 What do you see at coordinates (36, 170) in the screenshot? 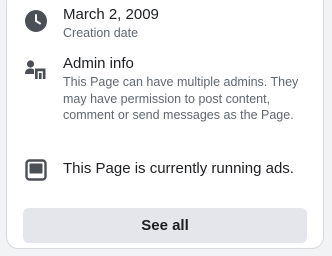
I see `ads-tablet-icon` at bounding box center [36, 170].